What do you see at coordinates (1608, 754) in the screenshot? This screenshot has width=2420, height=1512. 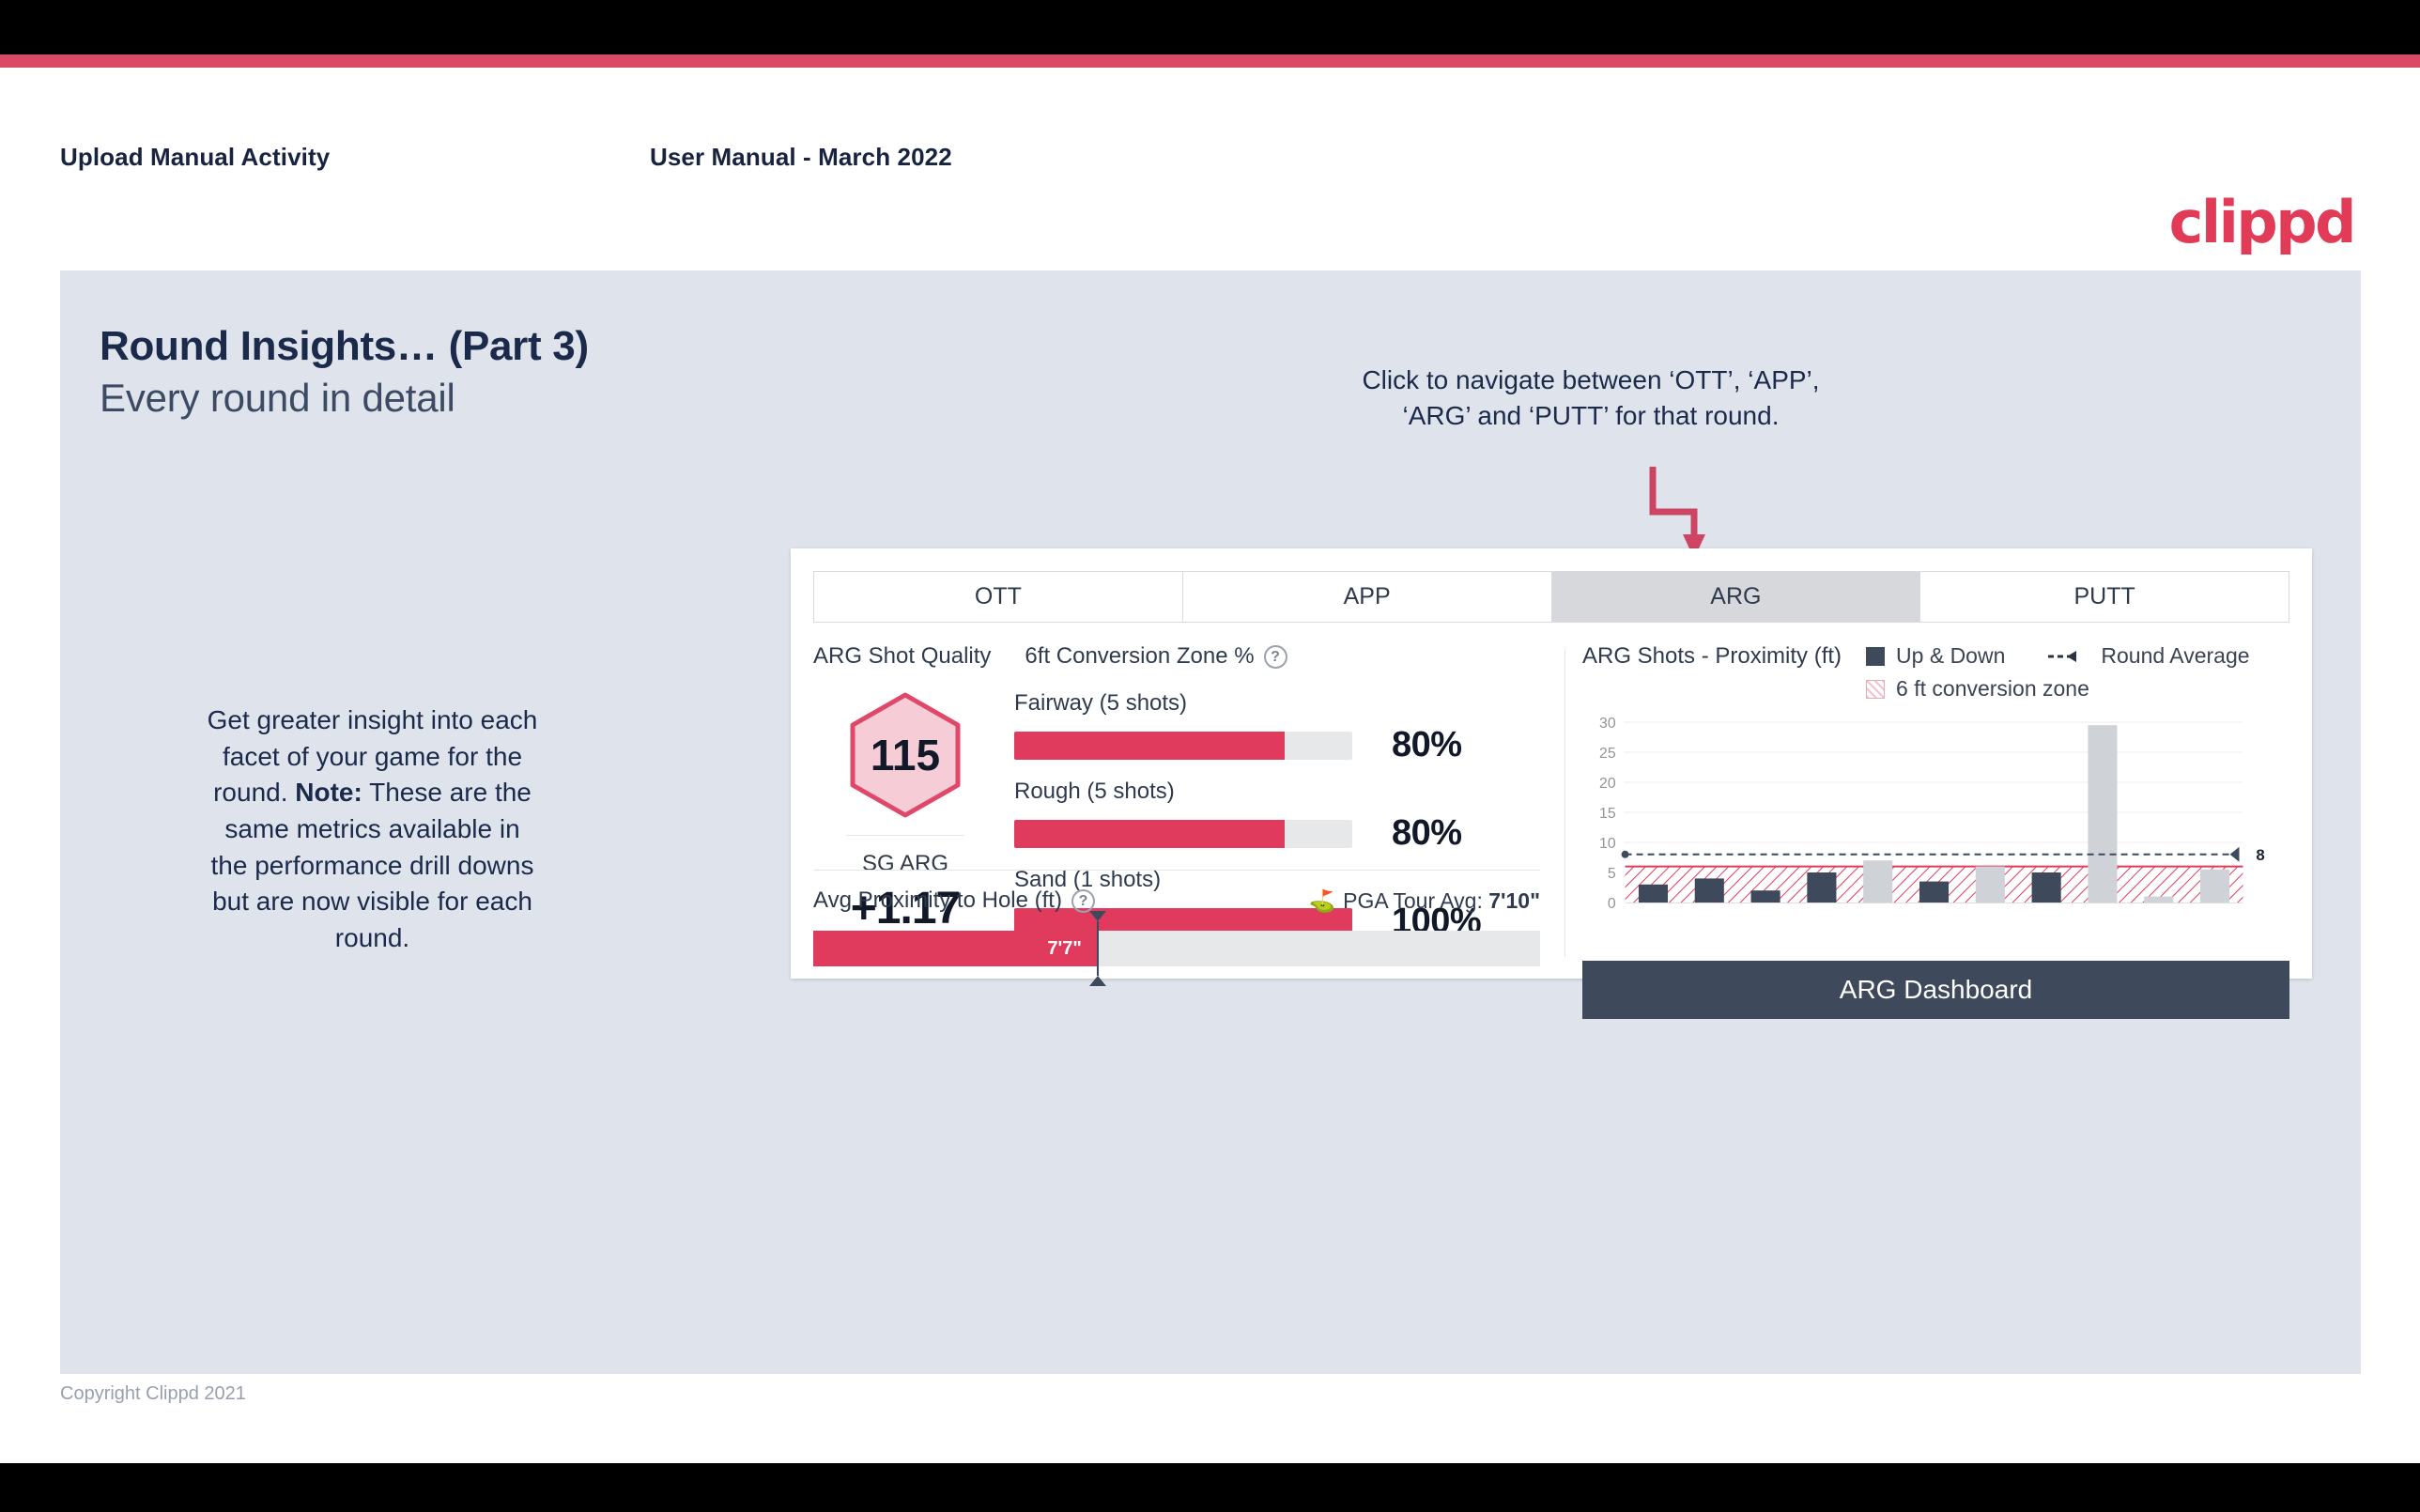 I see `svg-text: 25` at bounding box center [1608, 754].